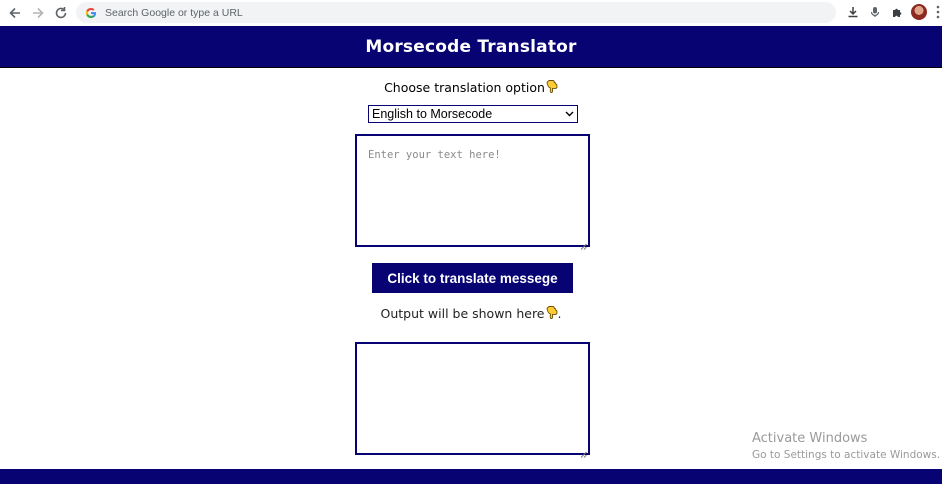  I want to click on app-header: Morsecode Translator, so click(471, 47).